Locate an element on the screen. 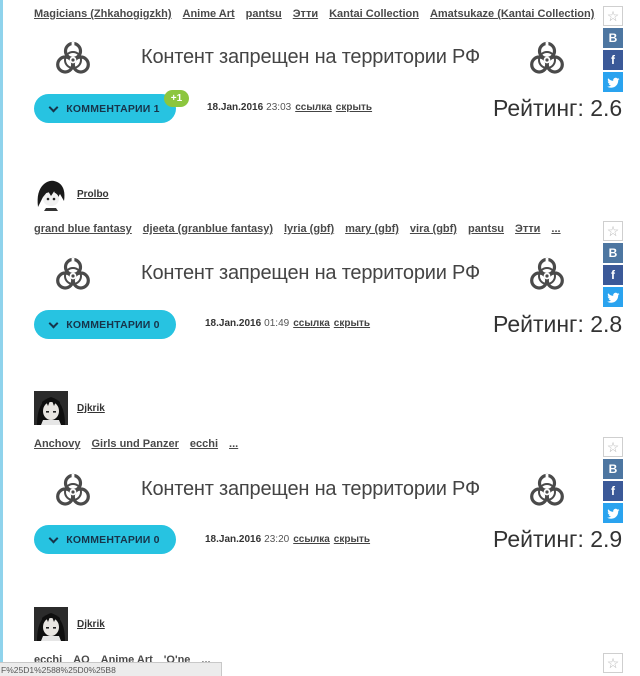 The width and height of the screenshot is (640, 676). post-rating: Рейтинг: 2.8 is located at coordinates (558, 324).